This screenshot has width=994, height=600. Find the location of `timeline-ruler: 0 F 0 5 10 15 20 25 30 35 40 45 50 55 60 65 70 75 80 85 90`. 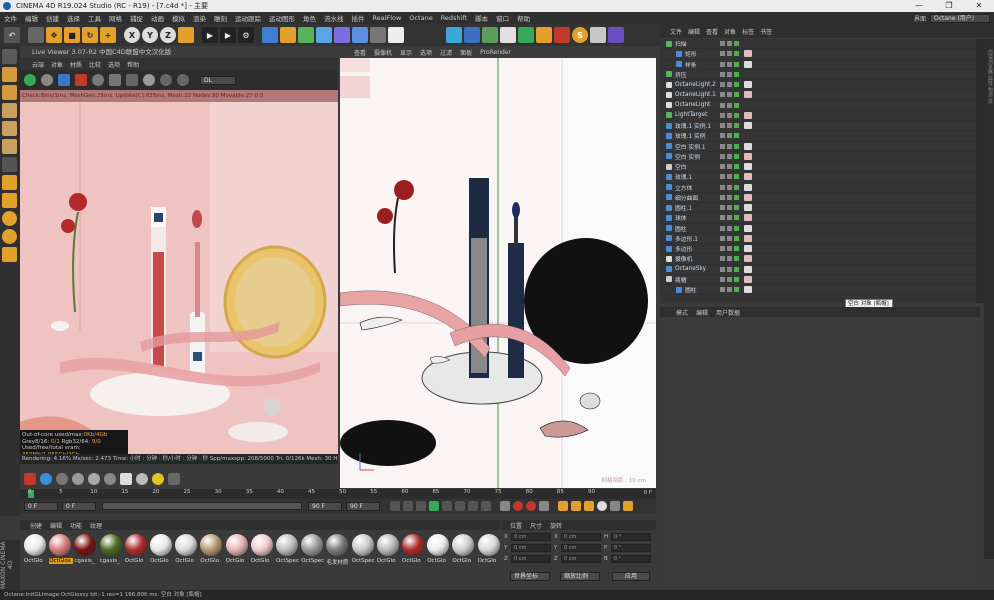

timeline-ruler: 0 F 0 5 10 15 20 25 30 35 40 45 50 55 60 65 70 75 80 85 90 is located at coordinates (338, 494).